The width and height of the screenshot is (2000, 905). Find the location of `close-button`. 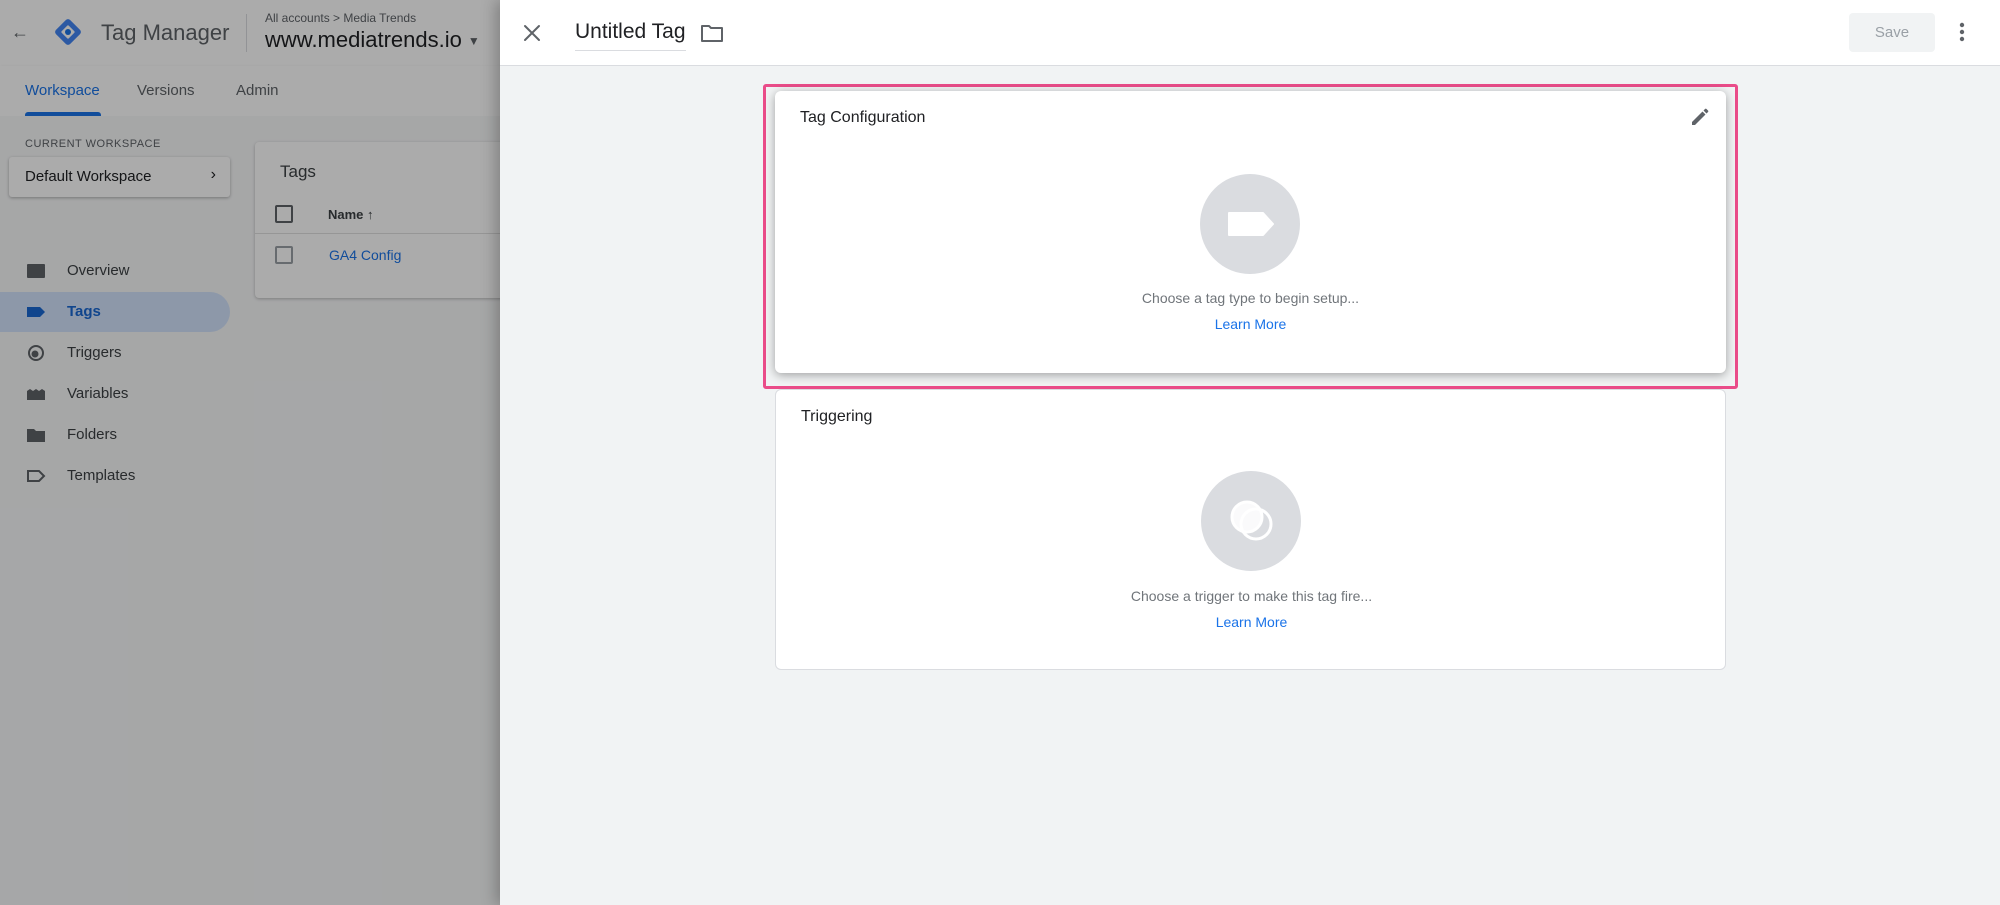

close-button is located at coordinates (532, 33).